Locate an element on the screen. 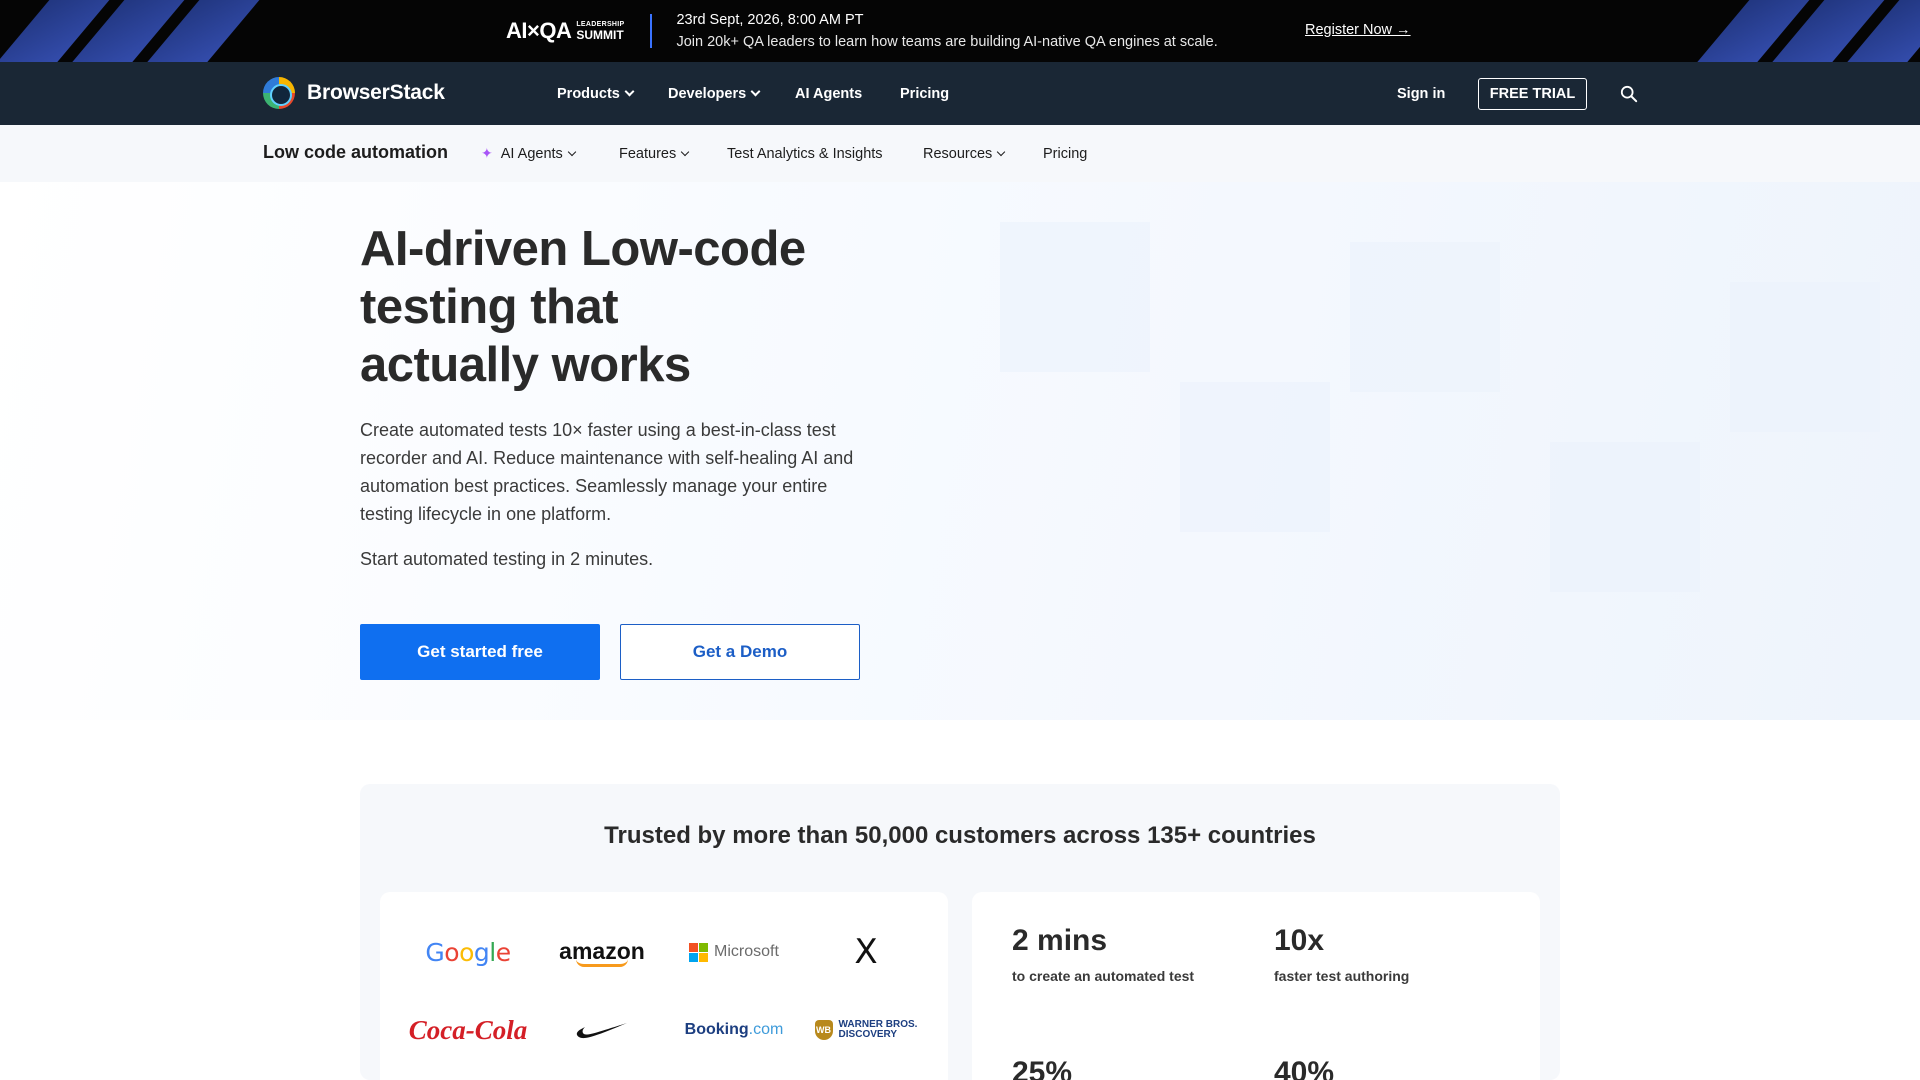  x-logo: X is located at coordinates (866, 952).